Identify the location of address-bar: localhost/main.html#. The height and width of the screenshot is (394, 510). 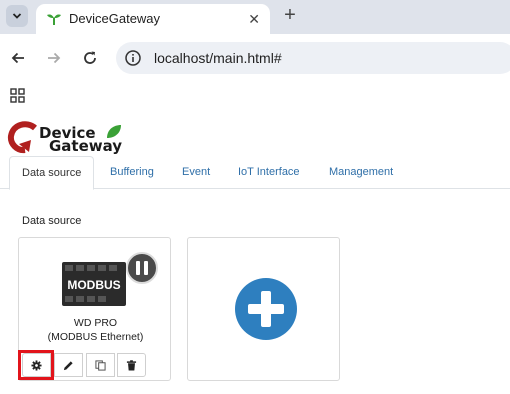
(313, 58).